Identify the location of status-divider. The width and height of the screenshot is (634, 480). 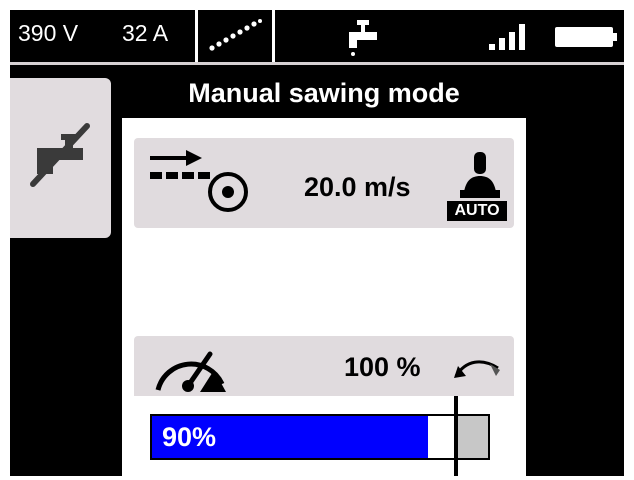
(317, 63).